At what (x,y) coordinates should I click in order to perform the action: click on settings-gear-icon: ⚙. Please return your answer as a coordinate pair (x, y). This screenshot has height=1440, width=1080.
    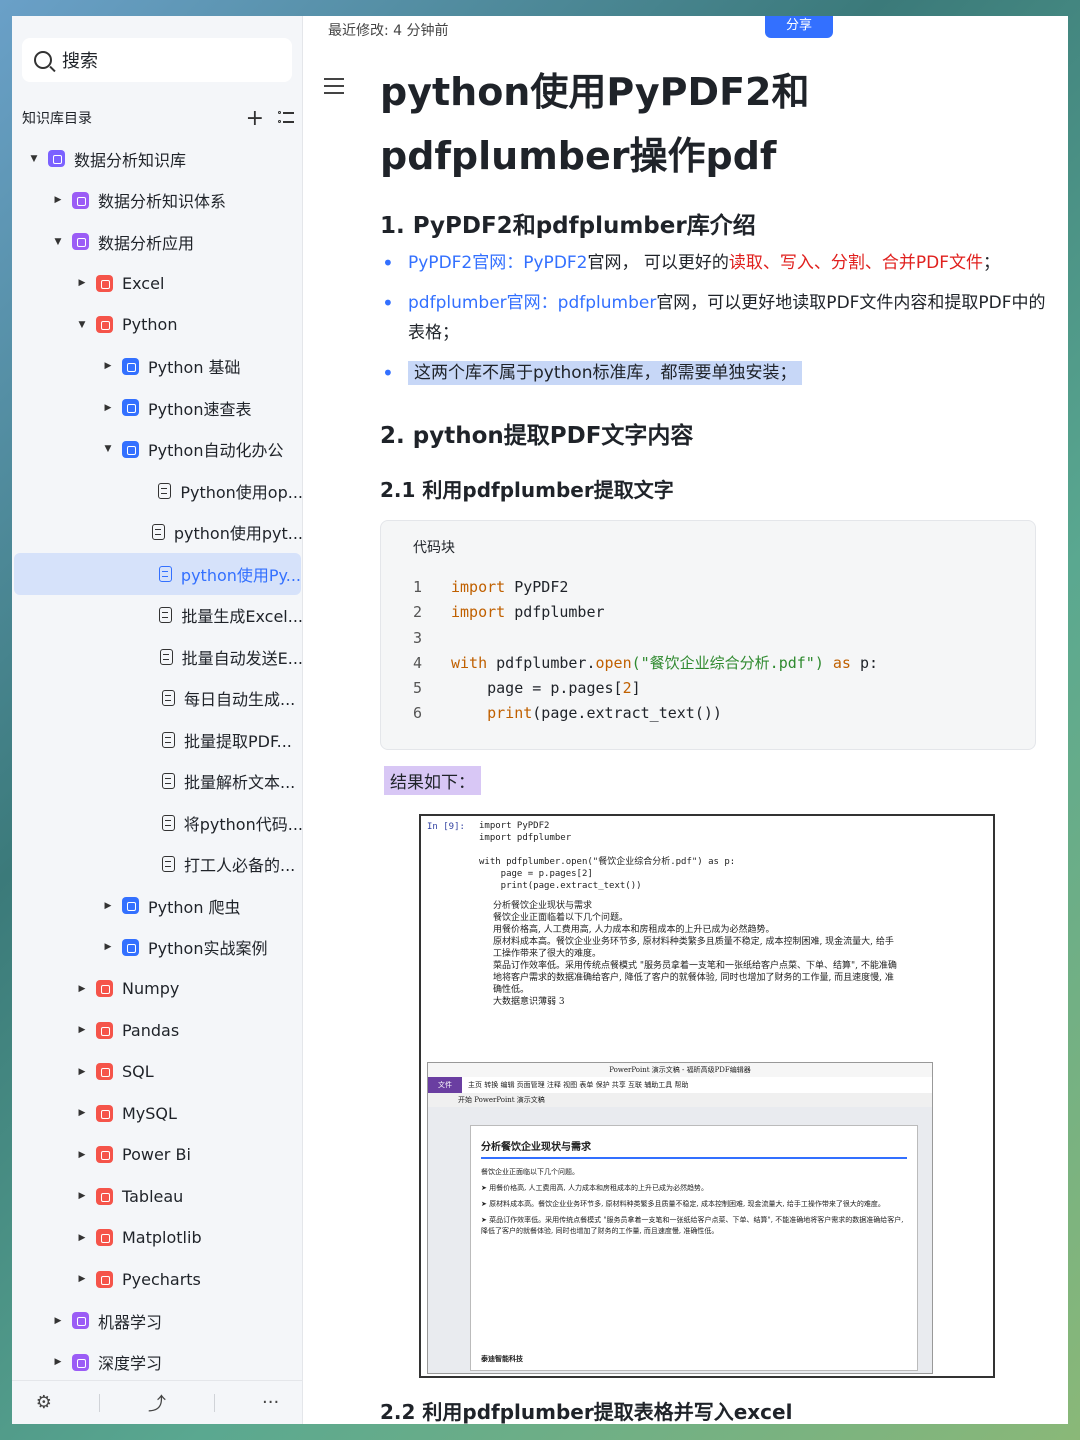
    Looking at the image, I should click on (44, 1402).